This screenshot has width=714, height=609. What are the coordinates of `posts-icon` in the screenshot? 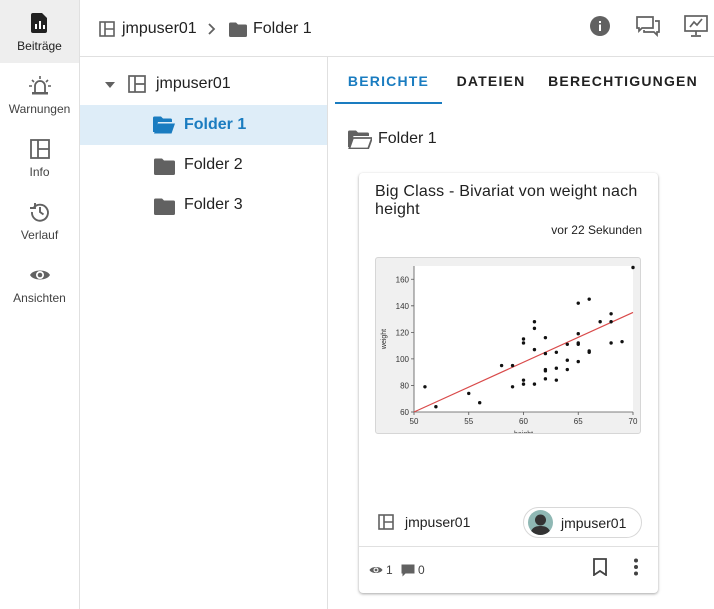 It's located at (40, 23).